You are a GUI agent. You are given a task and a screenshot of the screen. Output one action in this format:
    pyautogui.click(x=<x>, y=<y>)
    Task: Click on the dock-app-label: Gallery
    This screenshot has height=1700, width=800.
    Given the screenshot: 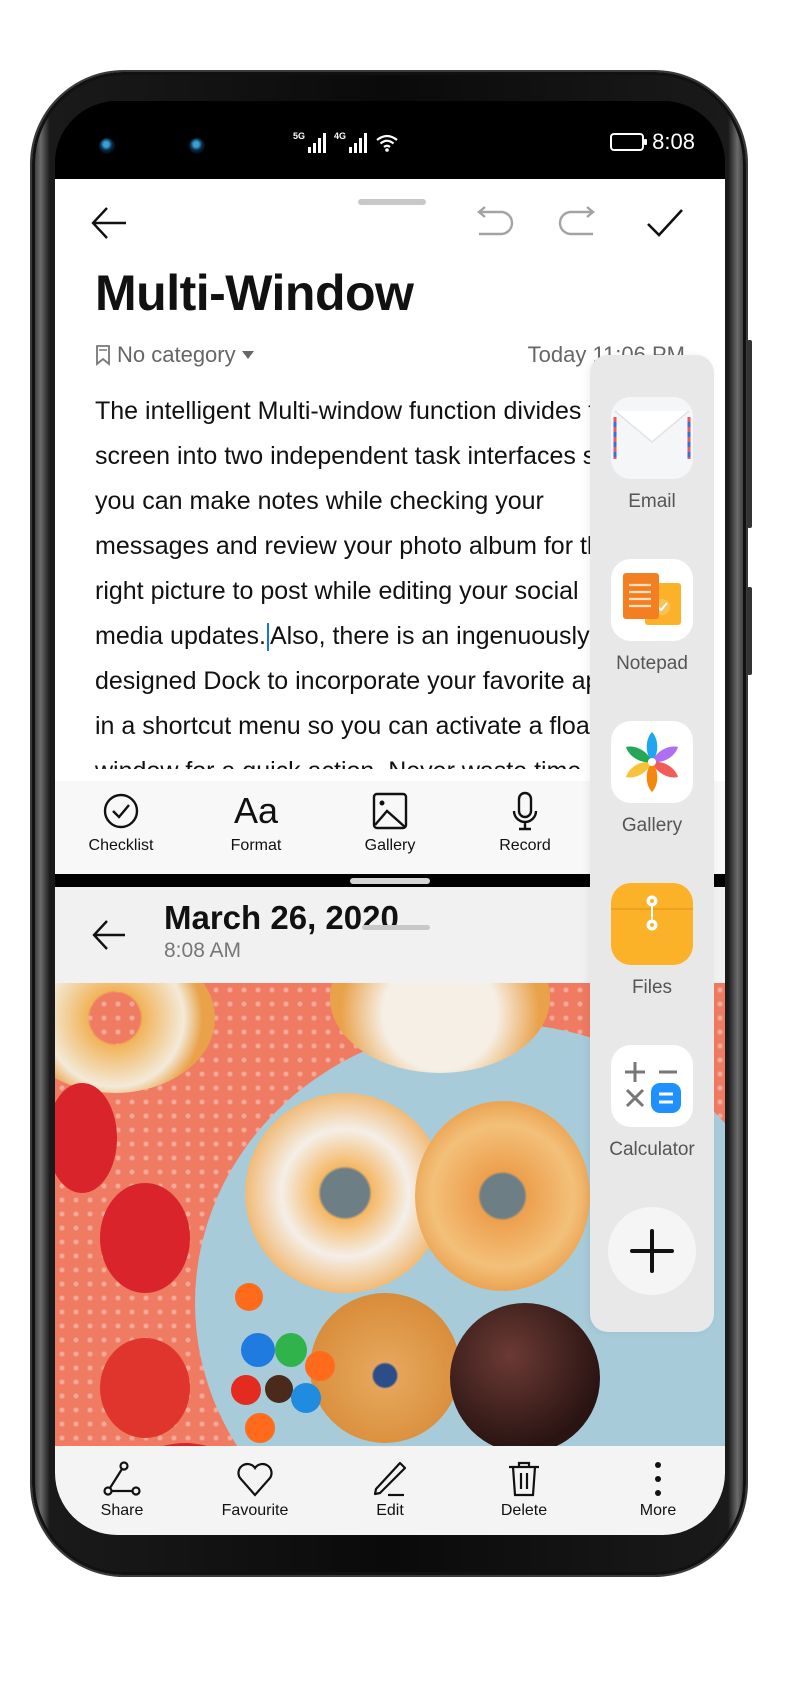 What is the action you would take?
    pyautogui.click(x=652, y=825)
    